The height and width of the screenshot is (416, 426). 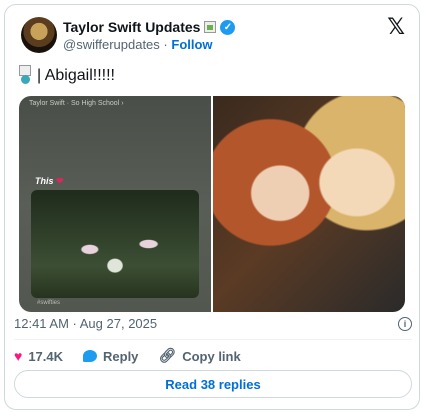 What do you see at coordinates (121, 356) in the screenshot?
I see `reply-label: Reply` at bounding box center [121, 356].